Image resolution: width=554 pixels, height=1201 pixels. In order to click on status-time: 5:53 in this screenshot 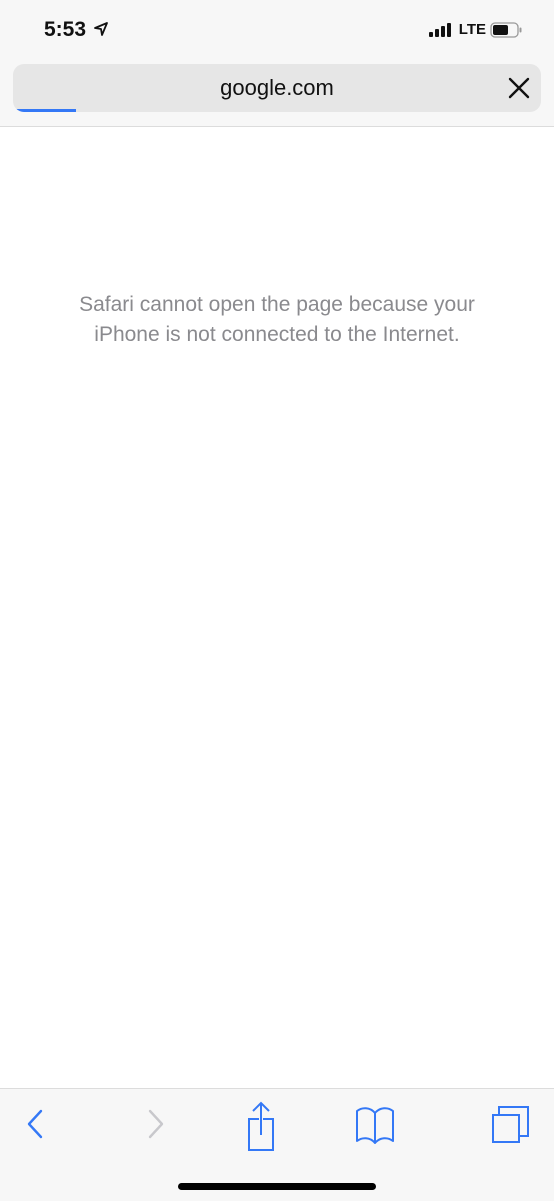, I will do `click(65, 29)`.